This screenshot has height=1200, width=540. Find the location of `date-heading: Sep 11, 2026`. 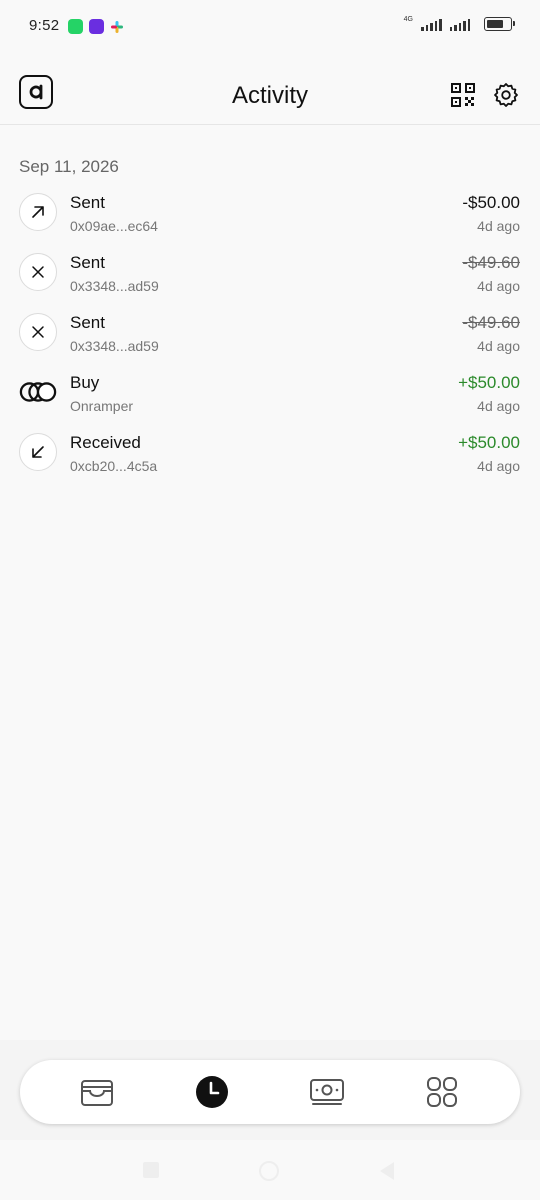

date-heading: Sep 11, 2026 is located at coordinates (69, 166).